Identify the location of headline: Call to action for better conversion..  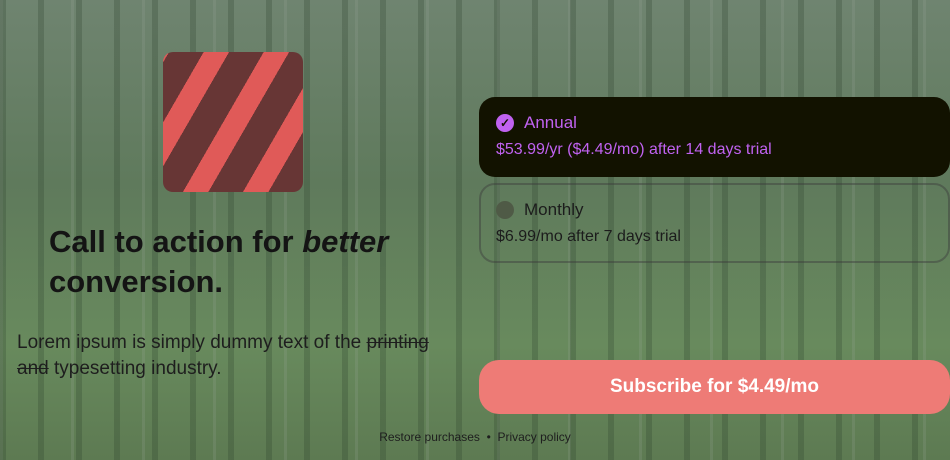
(219, 261).